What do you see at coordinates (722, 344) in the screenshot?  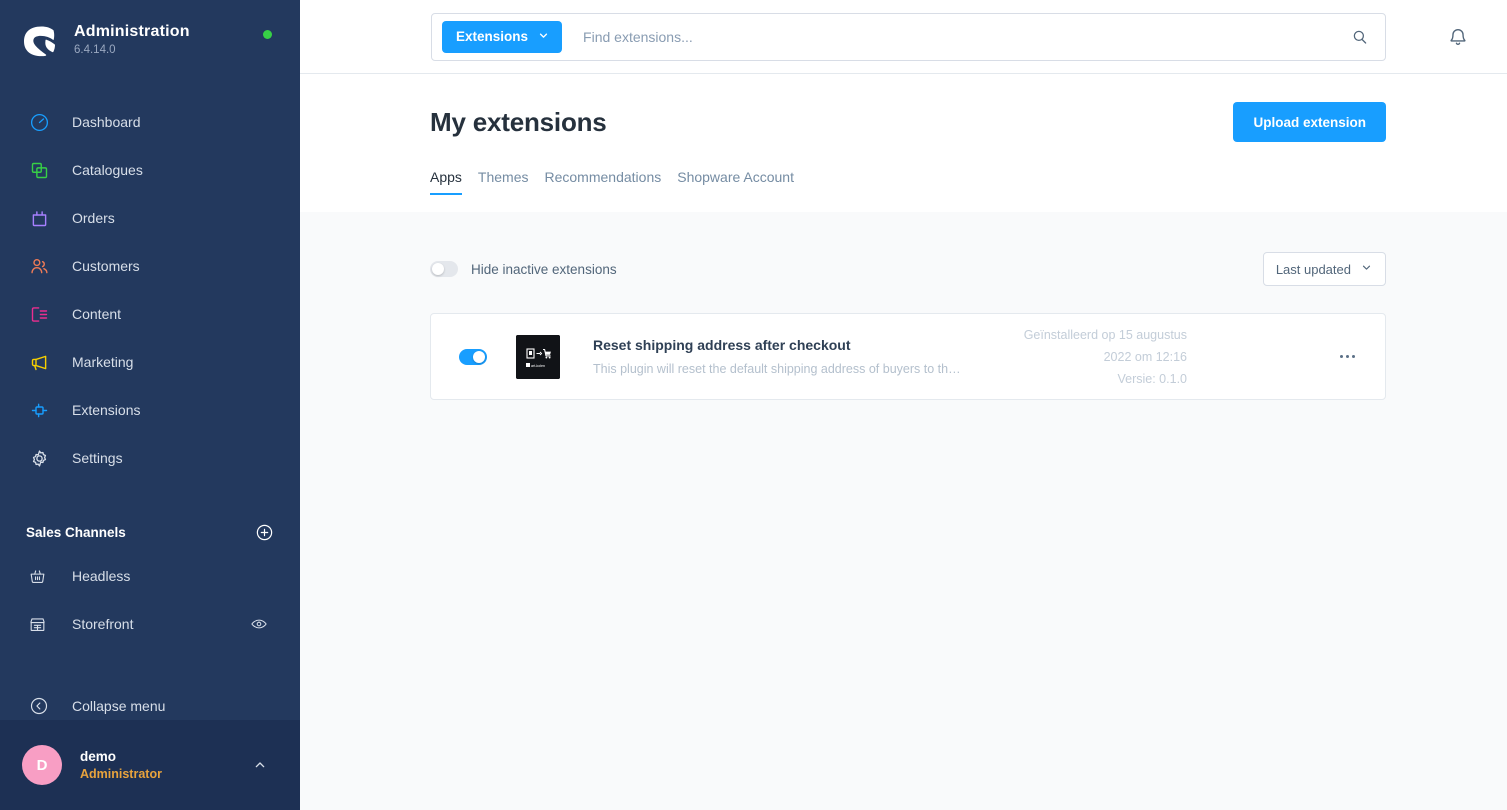 I see `extension-name: Reset shipping address after checkout` at bounding box center [722, 344].